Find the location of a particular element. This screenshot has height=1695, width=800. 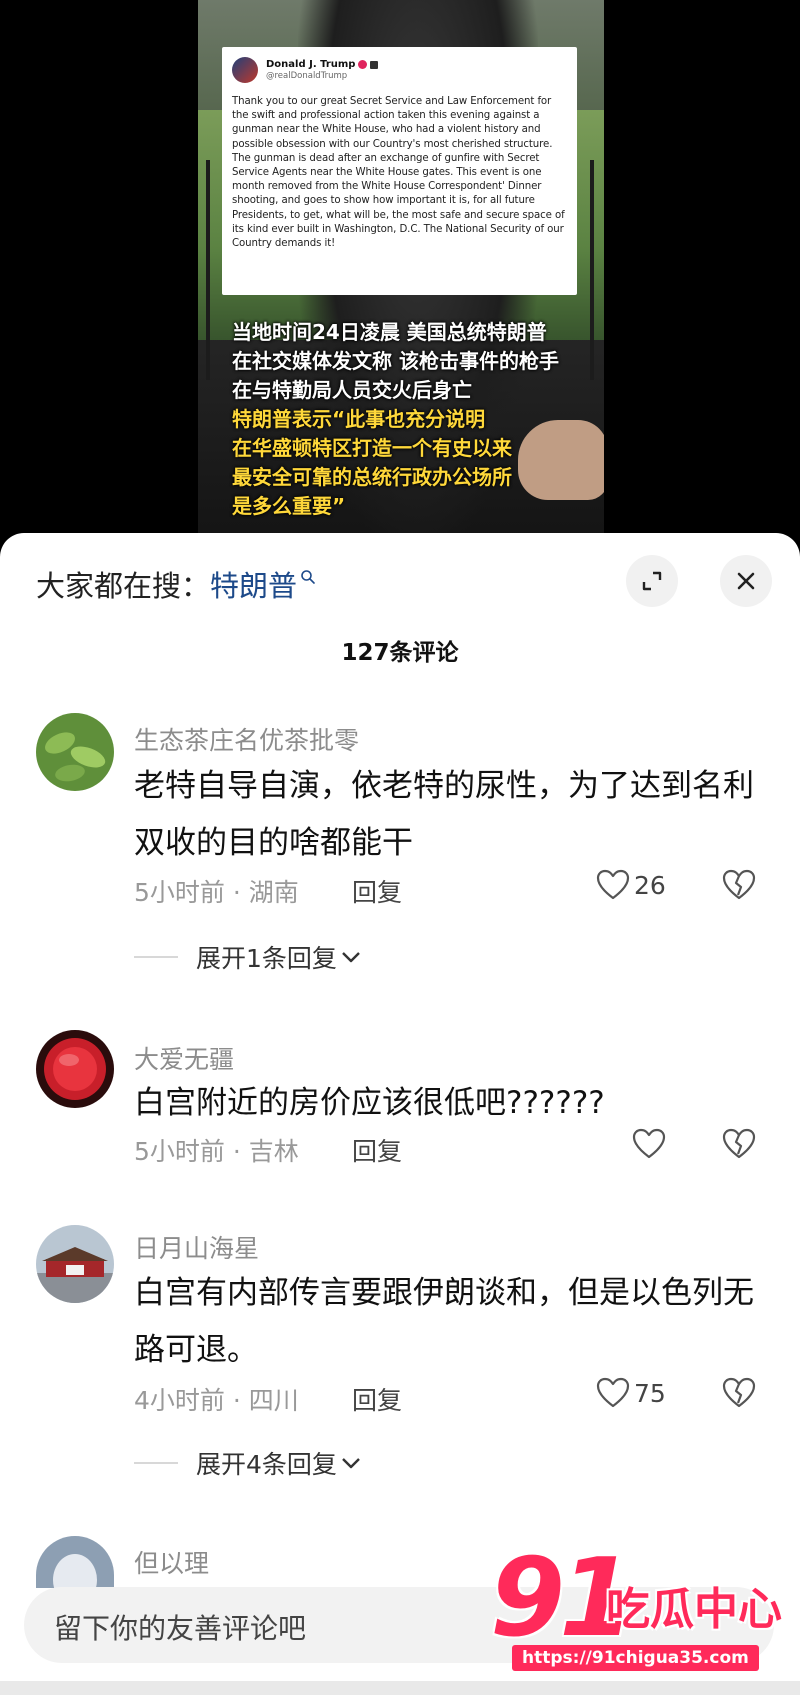

close-icon is located at coordinates (746, 581).